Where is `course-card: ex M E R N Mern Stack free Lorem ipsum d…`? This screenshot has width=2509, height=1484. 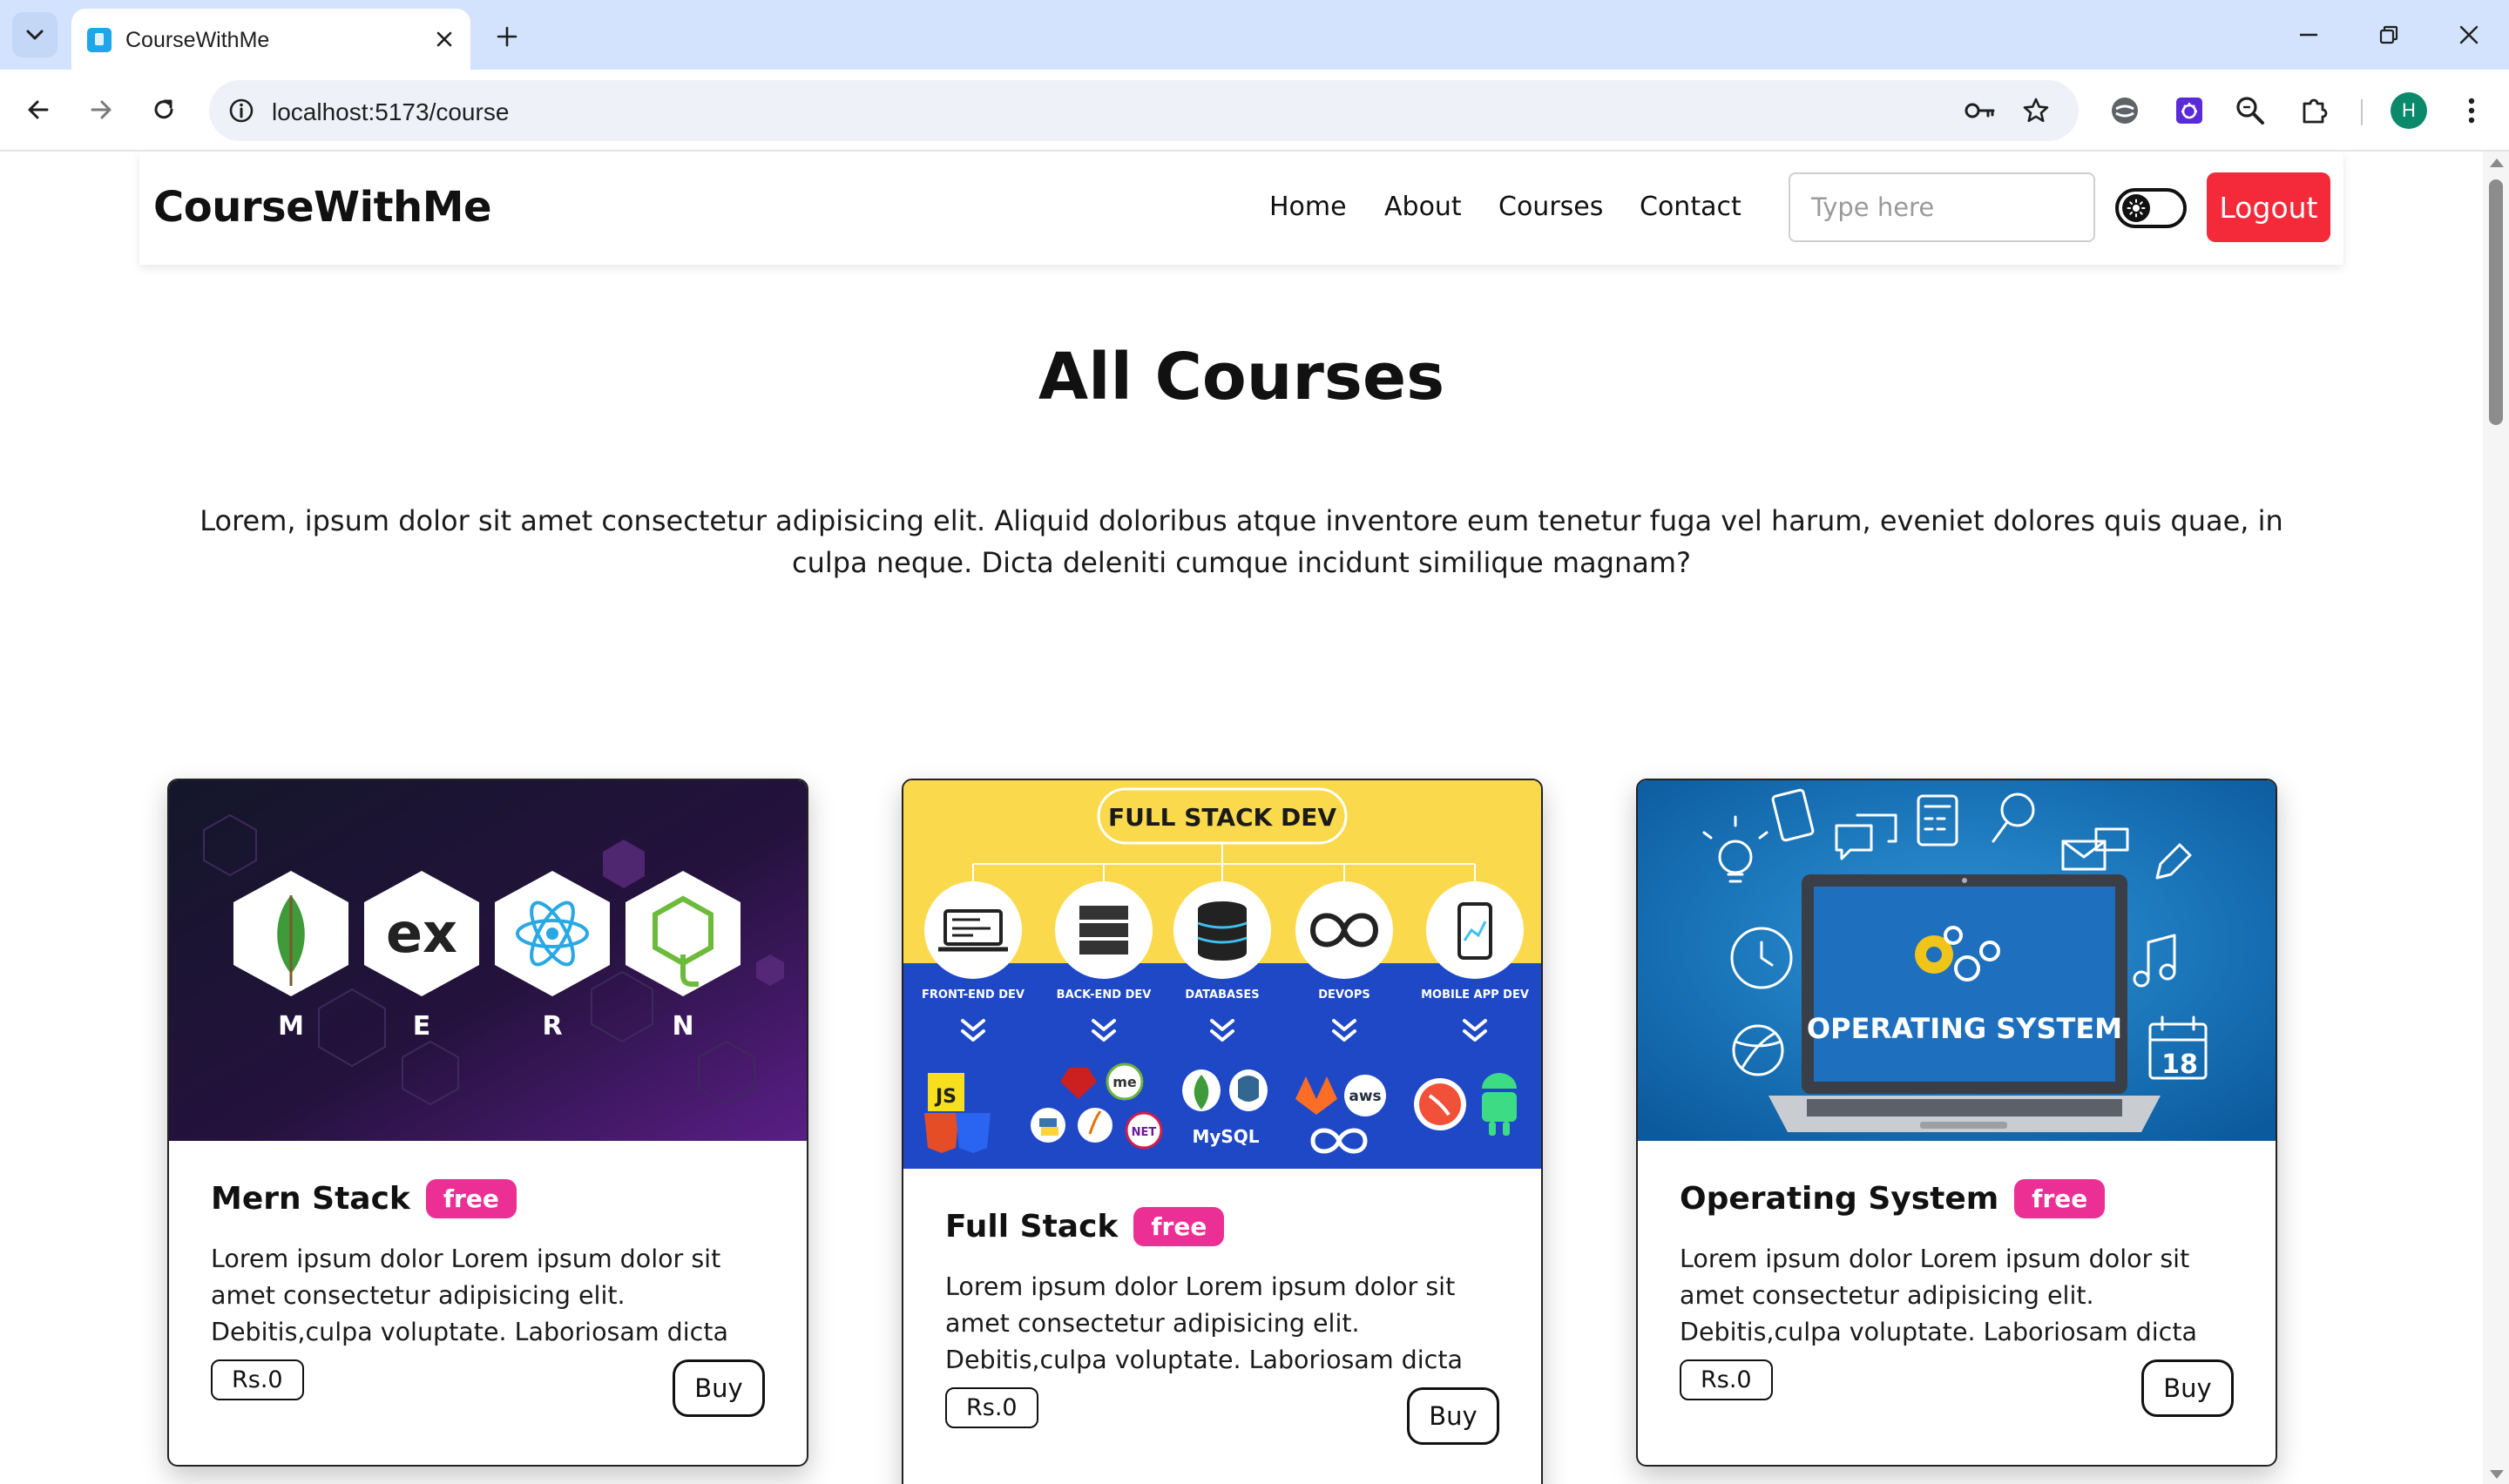 course-card: ex M E R N Mern Stack free Lorem ipsum d… is located at coordinates (487, 1123).